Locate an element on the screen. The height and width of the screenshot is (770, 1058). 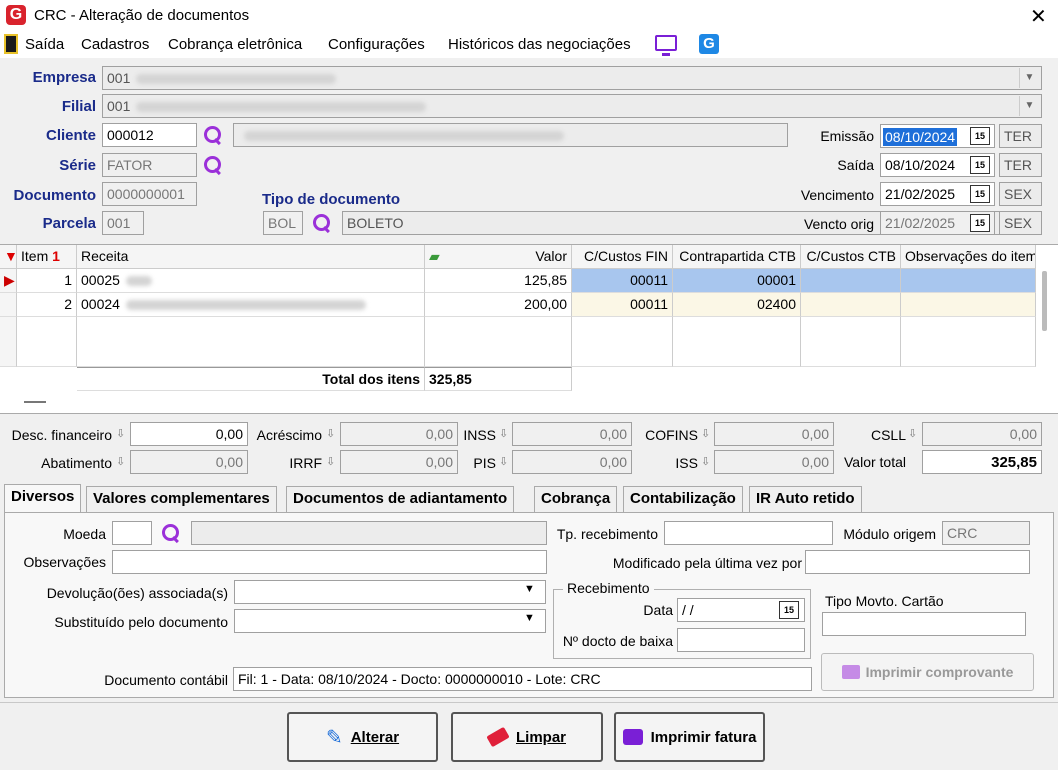
documento-label: Documento is located at coordinates (55, 195).